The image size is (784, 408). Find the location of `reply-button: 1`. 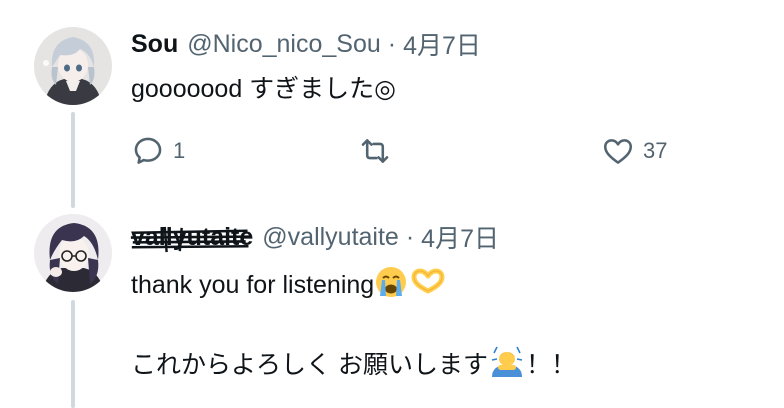

reply-button: 1 is located at coordinates (158, 151).